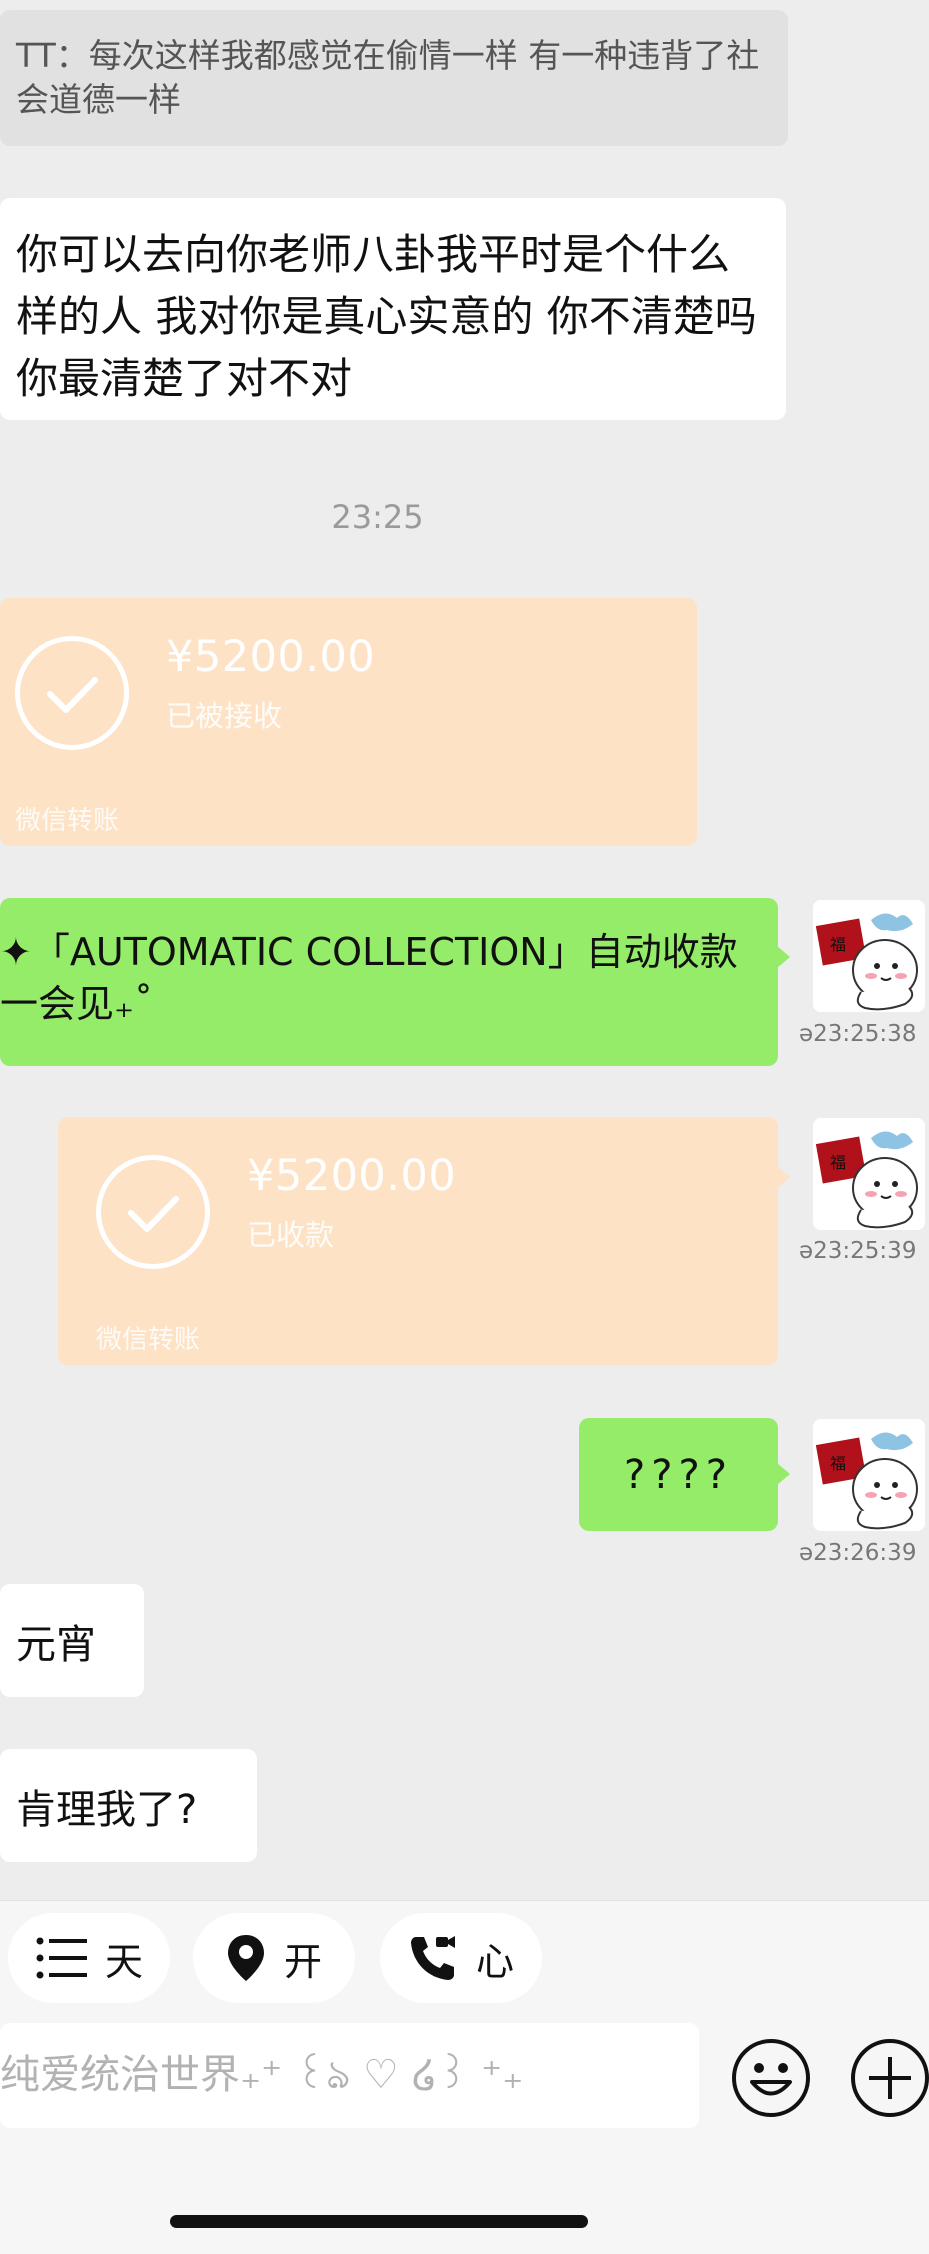 This screenshot has height=2254, width=929. What do you see at coordinates (274, 1958) in the screenshot?
I see `quick-action-location: 开` at bounding box center [274, 1958].